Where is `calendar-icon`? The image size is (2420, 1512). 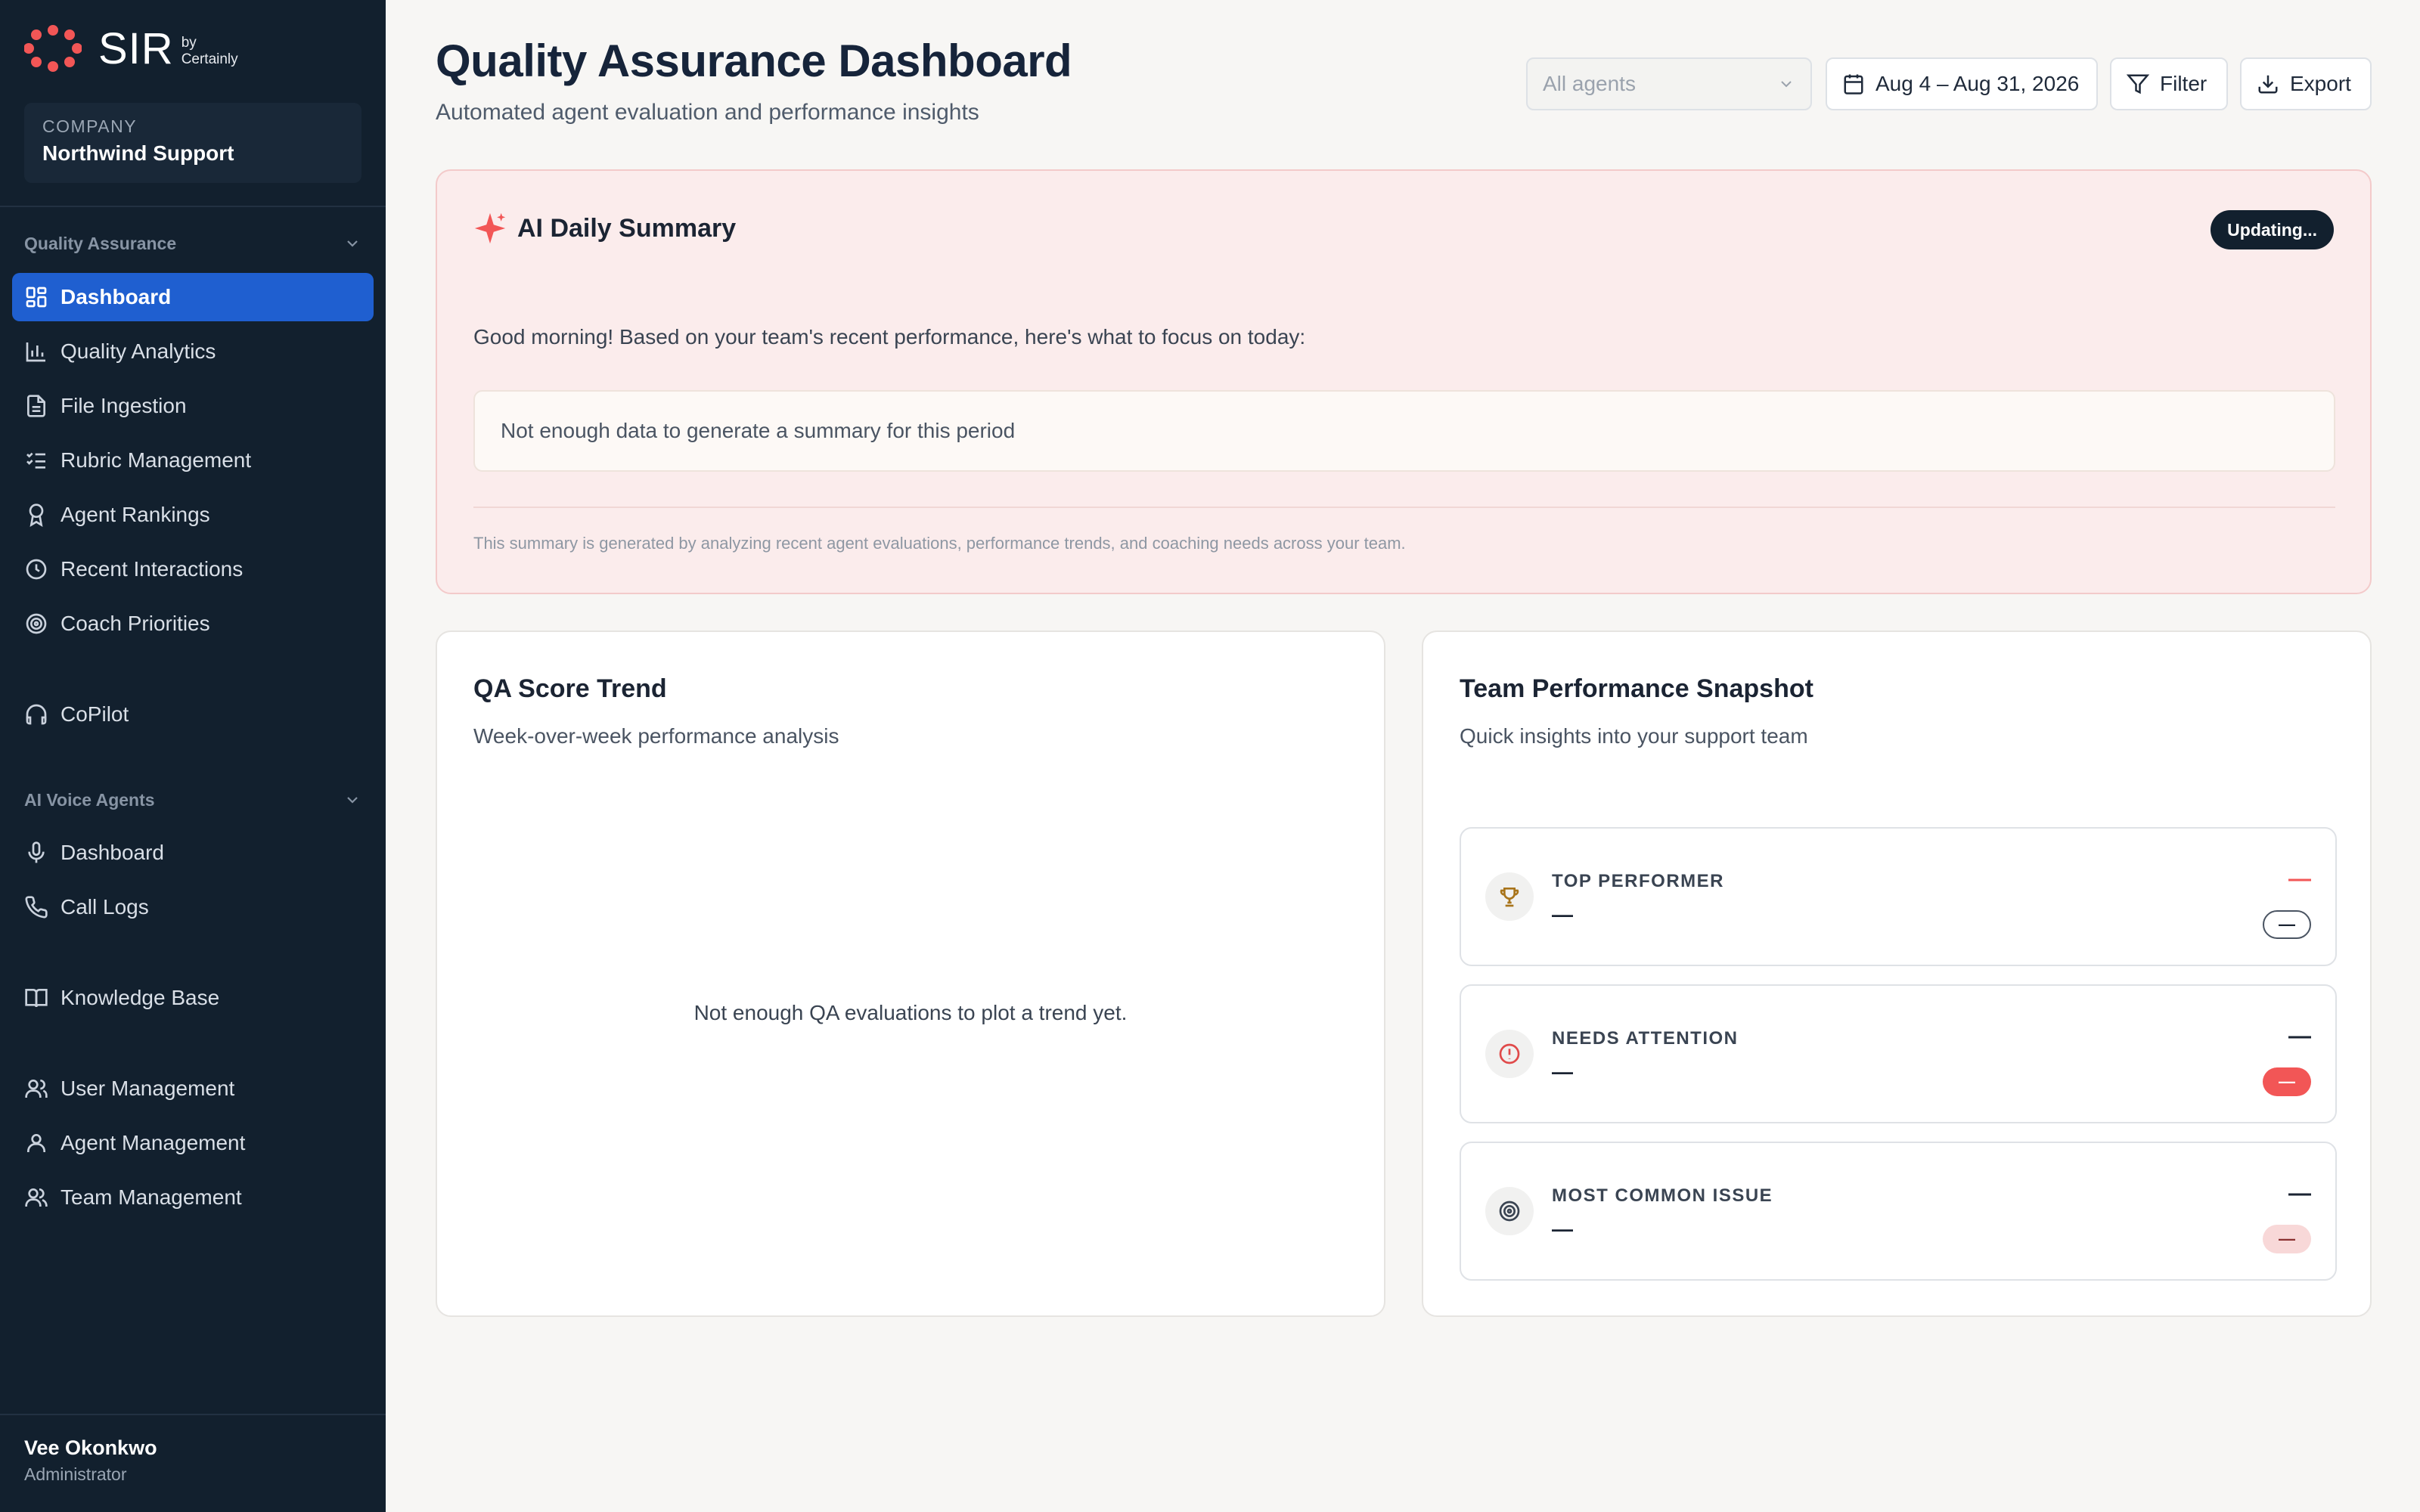 calendar-icon is located at coordinates (1853, 84).